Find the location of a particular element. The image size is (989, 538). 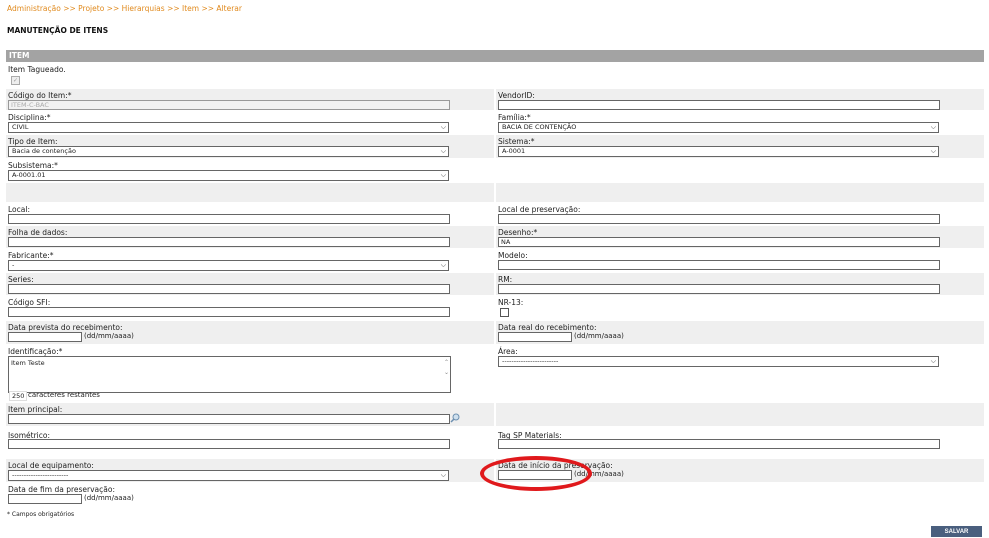

local-equip-label: Local de equipamento: is located at coordinates (51, 465).